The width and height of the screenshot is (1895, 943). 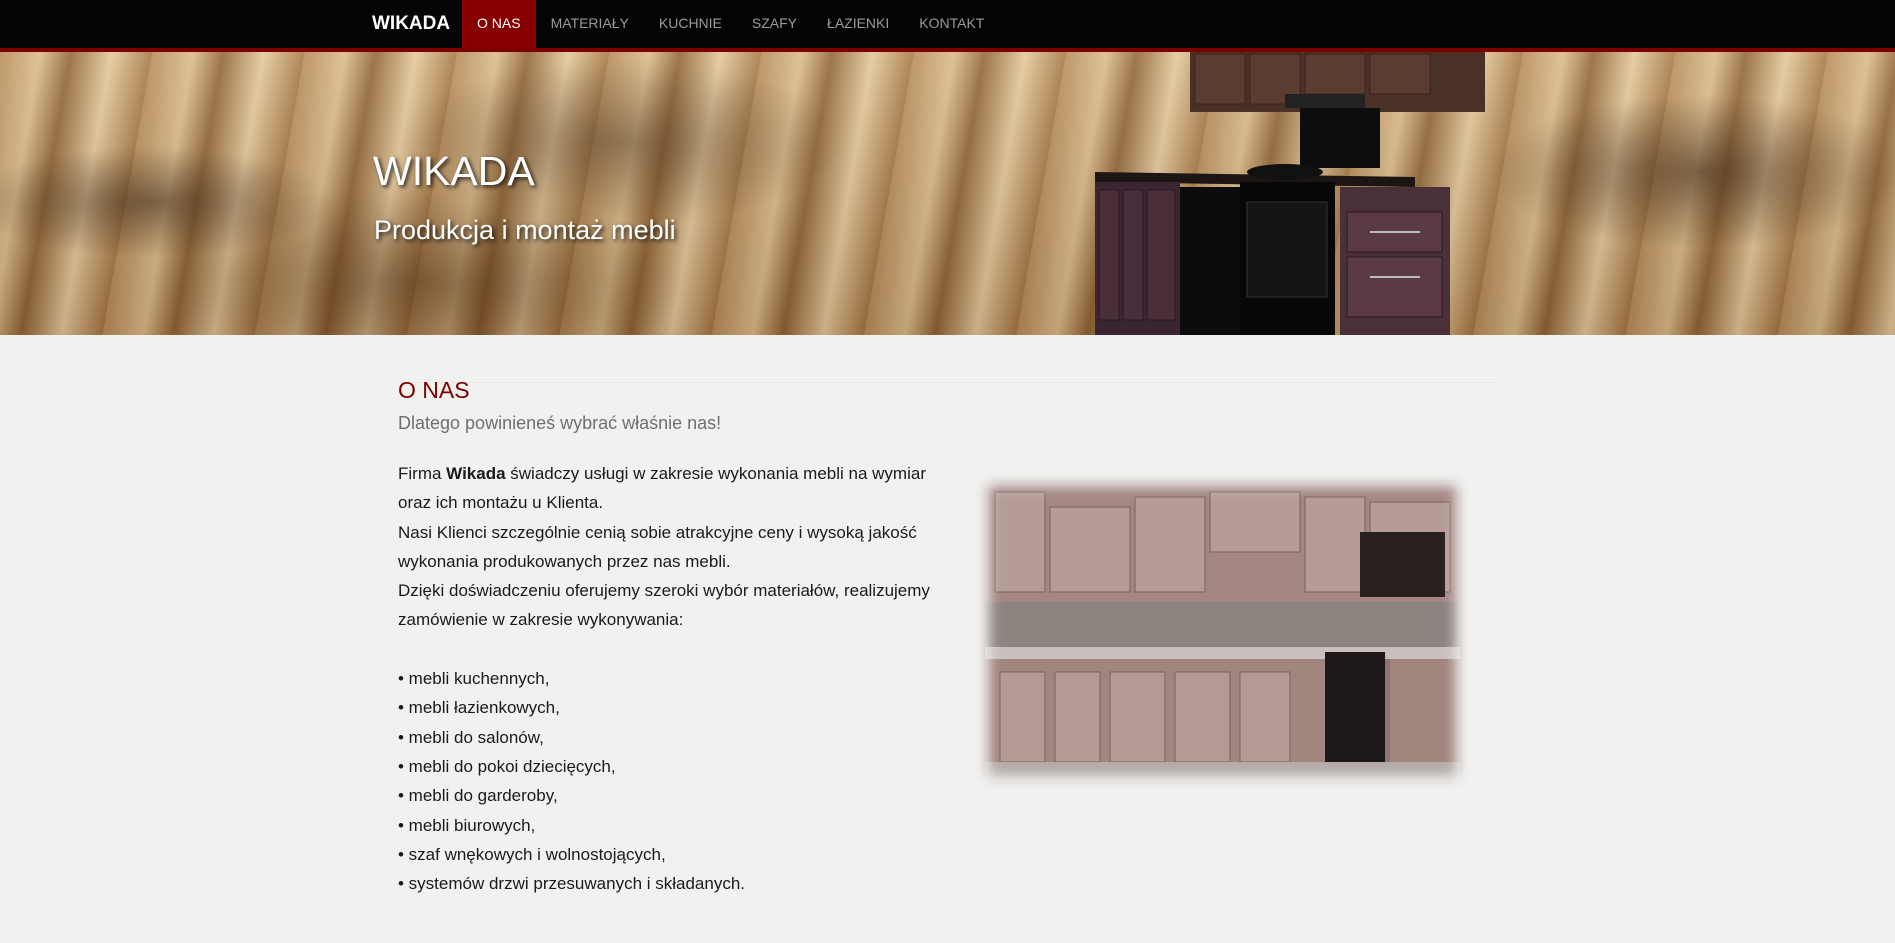 I want to click on kitchen-photo, so click(x=1222, y=631).